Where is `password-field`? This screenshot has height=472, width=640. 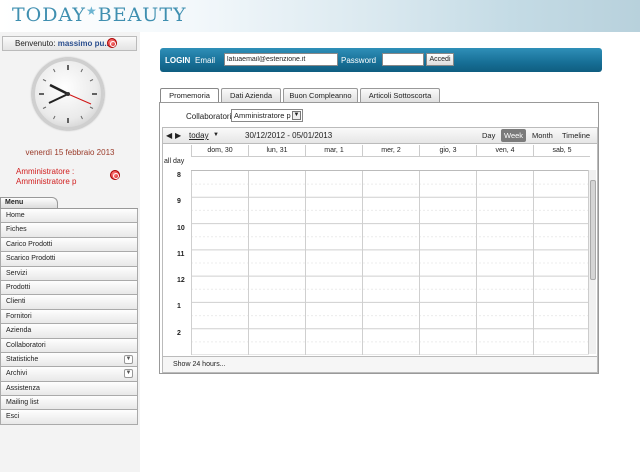
password-field is located at coordinates (403, 59).